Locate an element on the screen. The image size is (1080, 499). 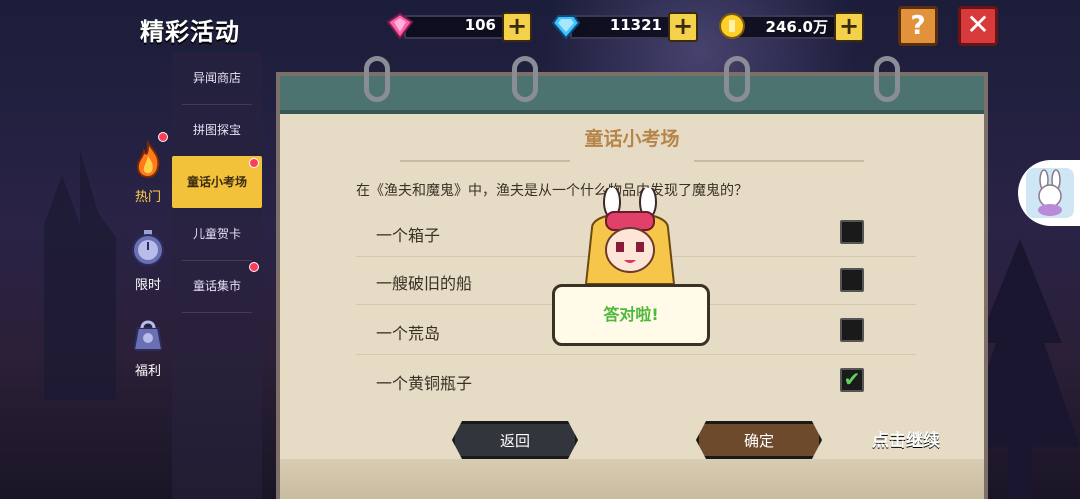
add-diamond-button: + is located at coordinates (683, 27).